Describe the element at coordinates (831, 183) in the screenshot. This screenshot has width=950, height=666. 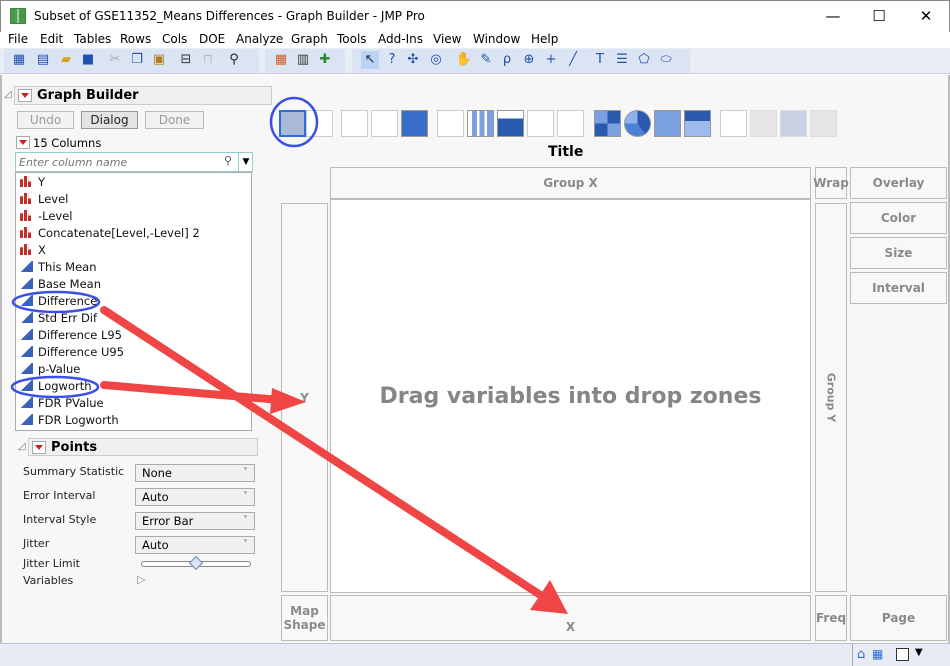
I see `wrap-zone: Wrap` at that location.